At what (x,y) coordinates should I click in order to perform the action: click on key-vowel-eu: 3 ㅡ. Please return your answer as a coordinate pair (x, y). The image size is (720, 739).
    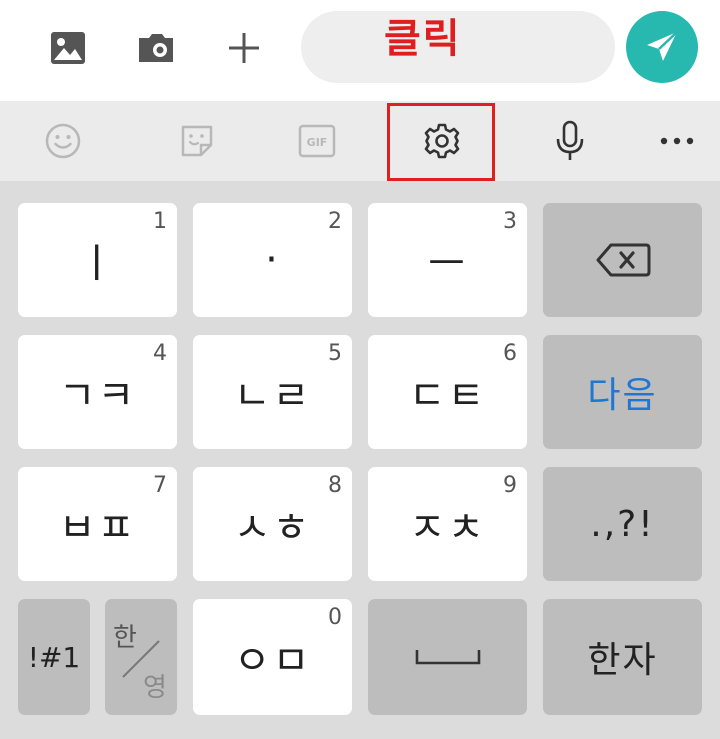
    Looking at the image, I should click on (447, 260).